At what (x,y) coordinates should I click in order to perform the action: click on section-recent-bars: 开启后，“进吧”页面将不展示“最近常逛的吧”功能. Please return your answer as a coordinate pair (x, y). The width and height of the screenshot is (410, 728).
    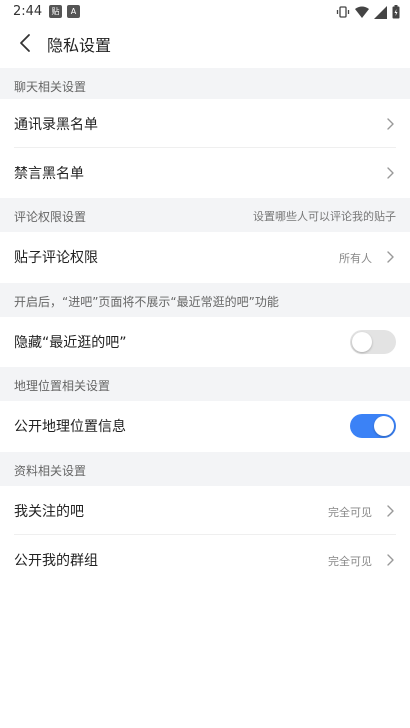
    Looking at the image, I should click on (205, 300).